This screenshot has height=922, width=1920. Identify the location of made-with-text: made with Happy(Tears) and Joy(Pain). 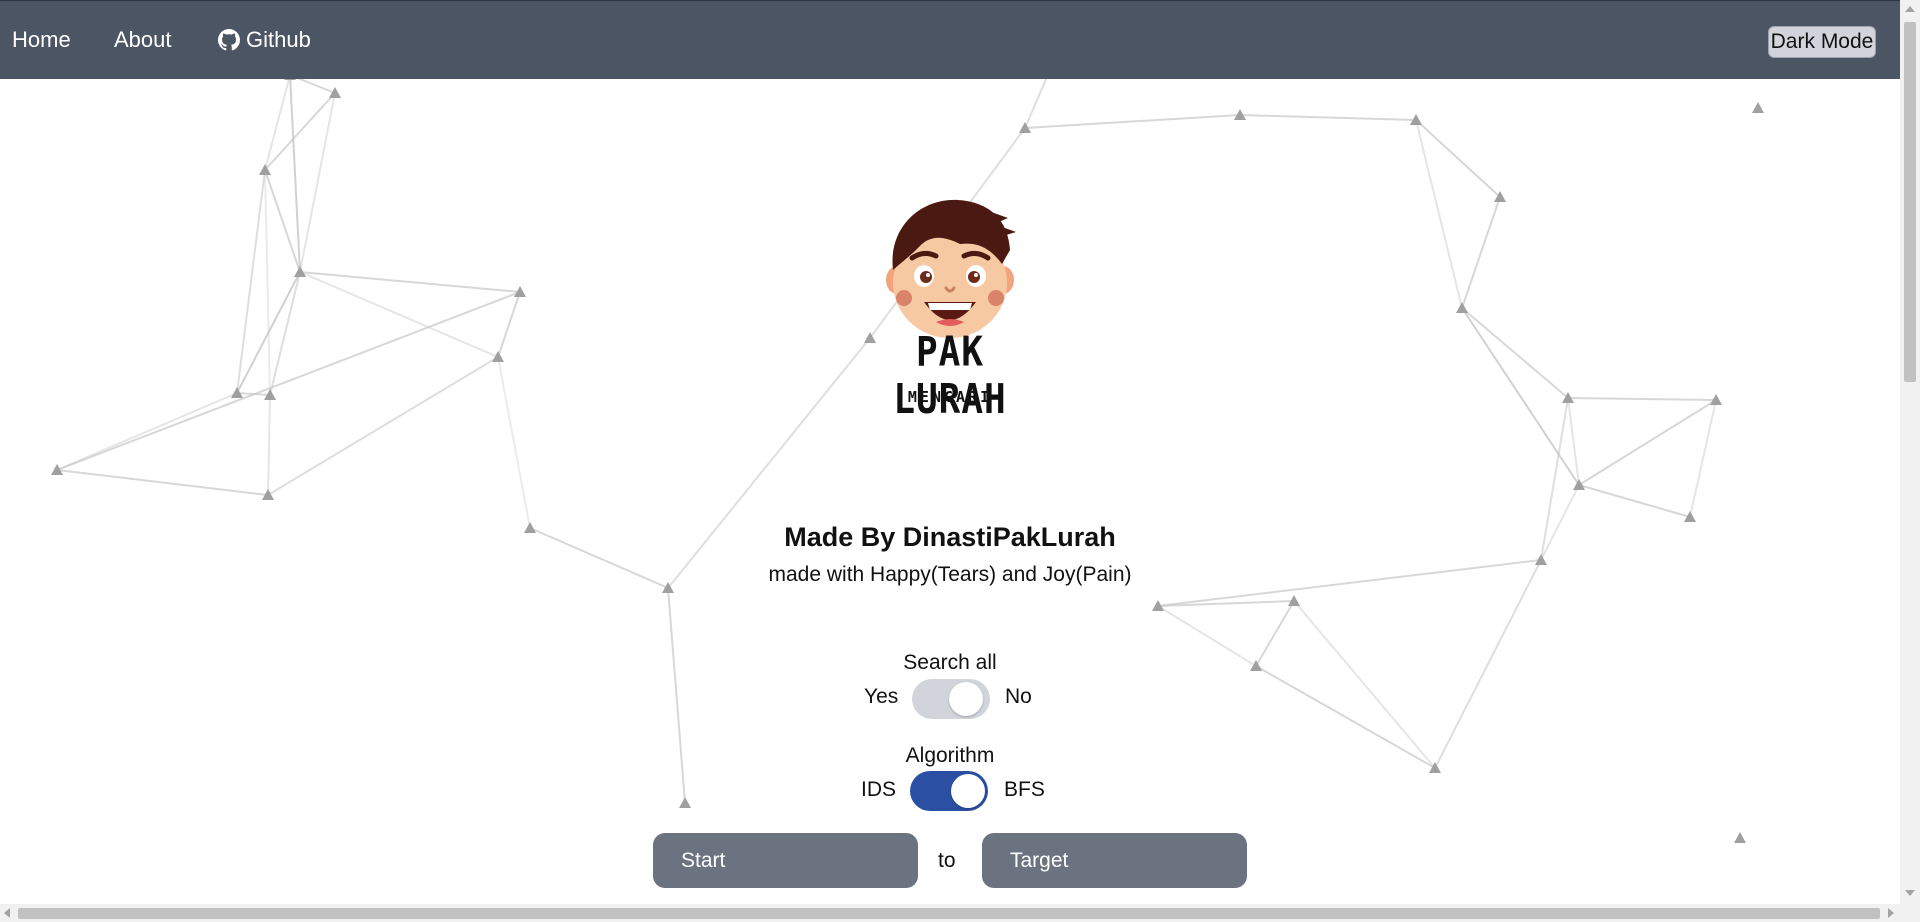
(950, 574).